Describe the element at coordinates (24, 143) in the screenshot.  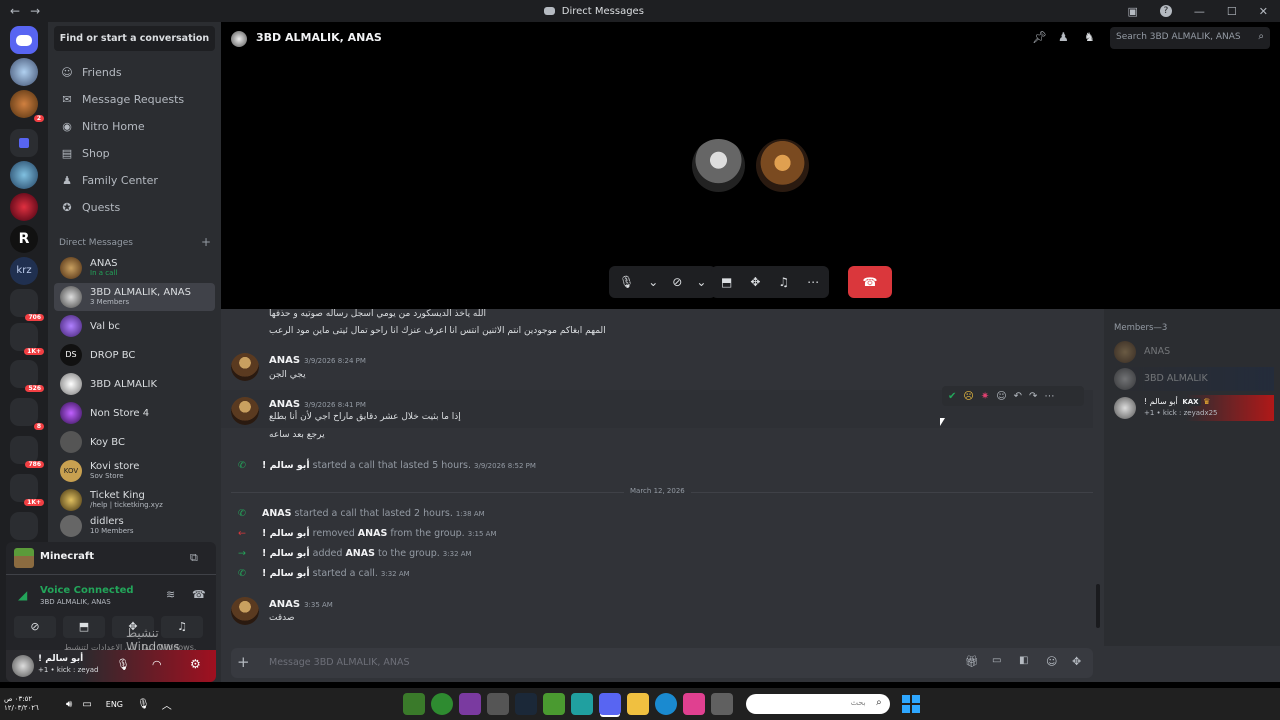
I see `folder-icon` at that location.